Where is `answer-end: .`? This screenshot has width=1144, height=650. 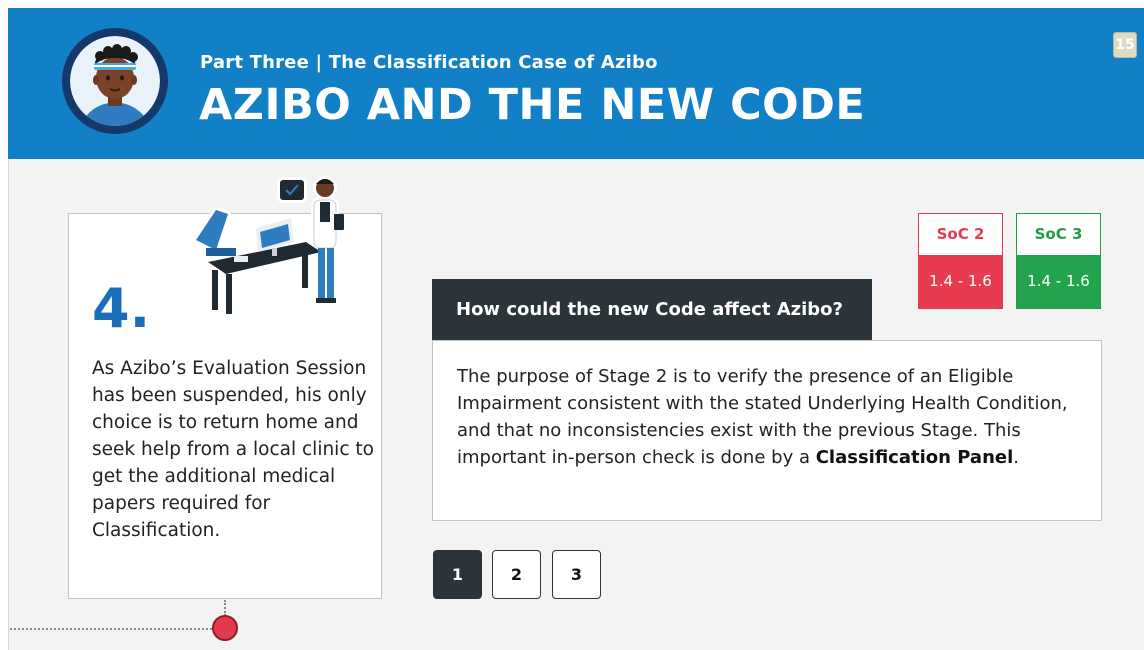
answer-end: . is located at coordinates (1016, 457).